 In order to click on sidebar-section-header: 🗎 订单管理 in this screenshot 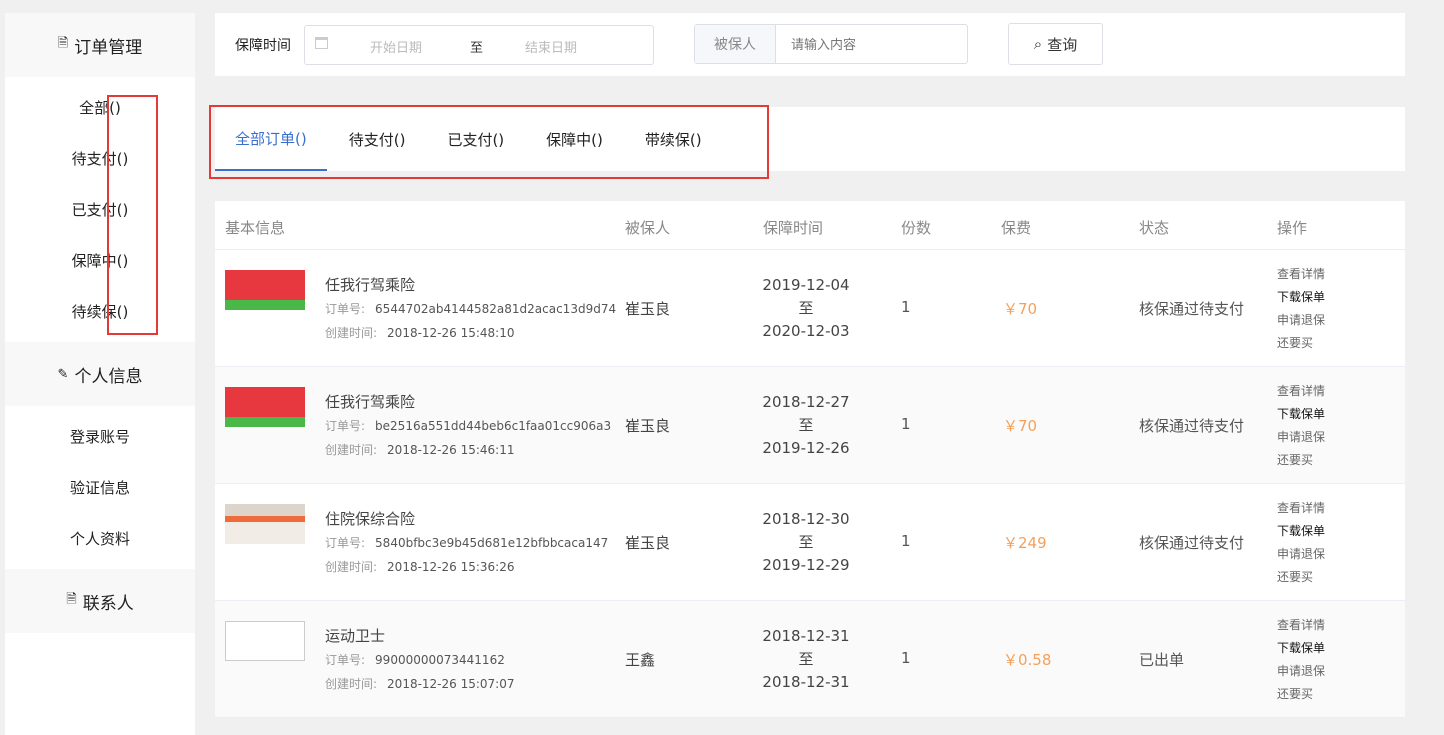, I will do `click(100, 45)`.